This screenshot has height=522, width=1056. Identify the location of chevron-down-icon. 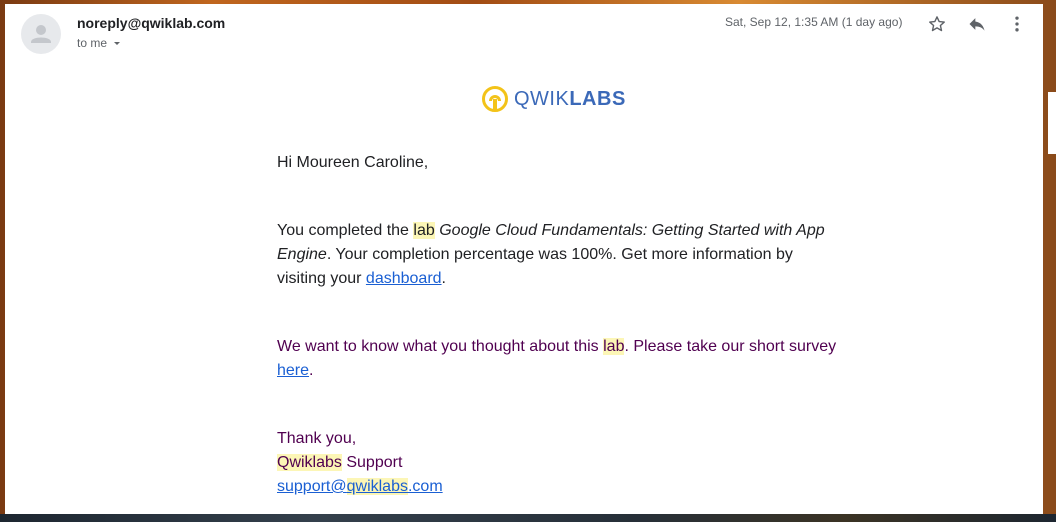
(117, 43).